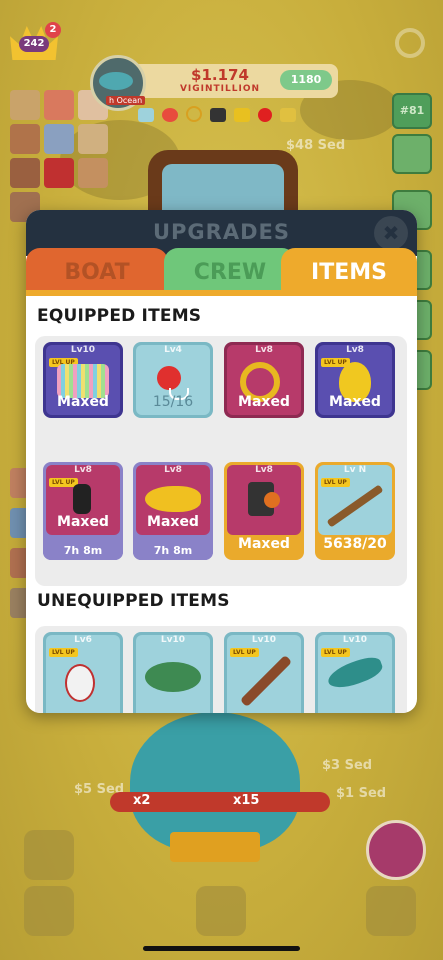 The height and width of the screenshot is (960, 443). What do you see at coordinates (221, 232) in the screenshot?
I see `modal-title: UPGRADES` at bounding box center [221, 232].